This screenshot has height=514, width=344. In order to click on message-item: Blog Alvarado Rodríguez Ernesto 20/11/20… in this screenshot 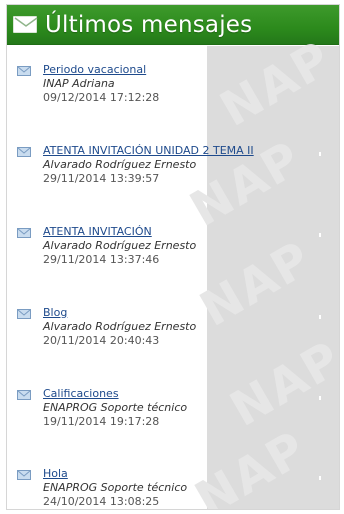, I will do `click(172, 326)`.